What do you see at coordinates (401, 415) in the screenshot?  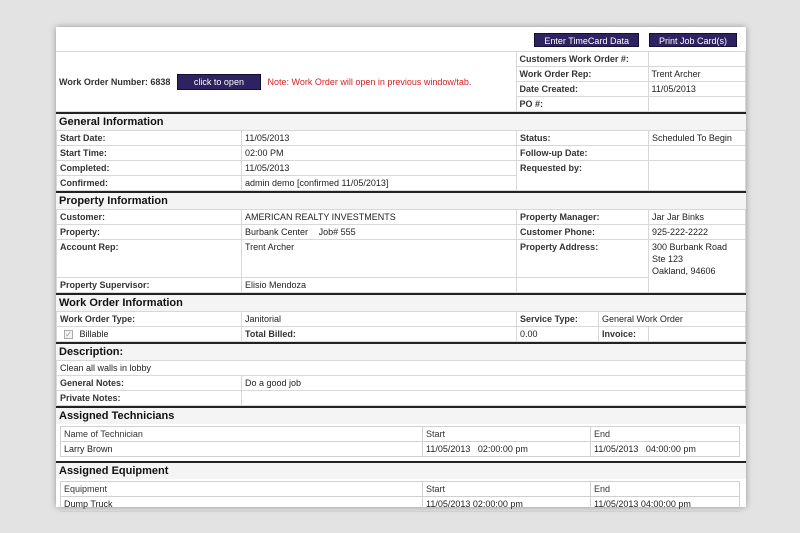 I see `assigned-technicians-header: Assigned Technicians` at bounding box center [401, 415].